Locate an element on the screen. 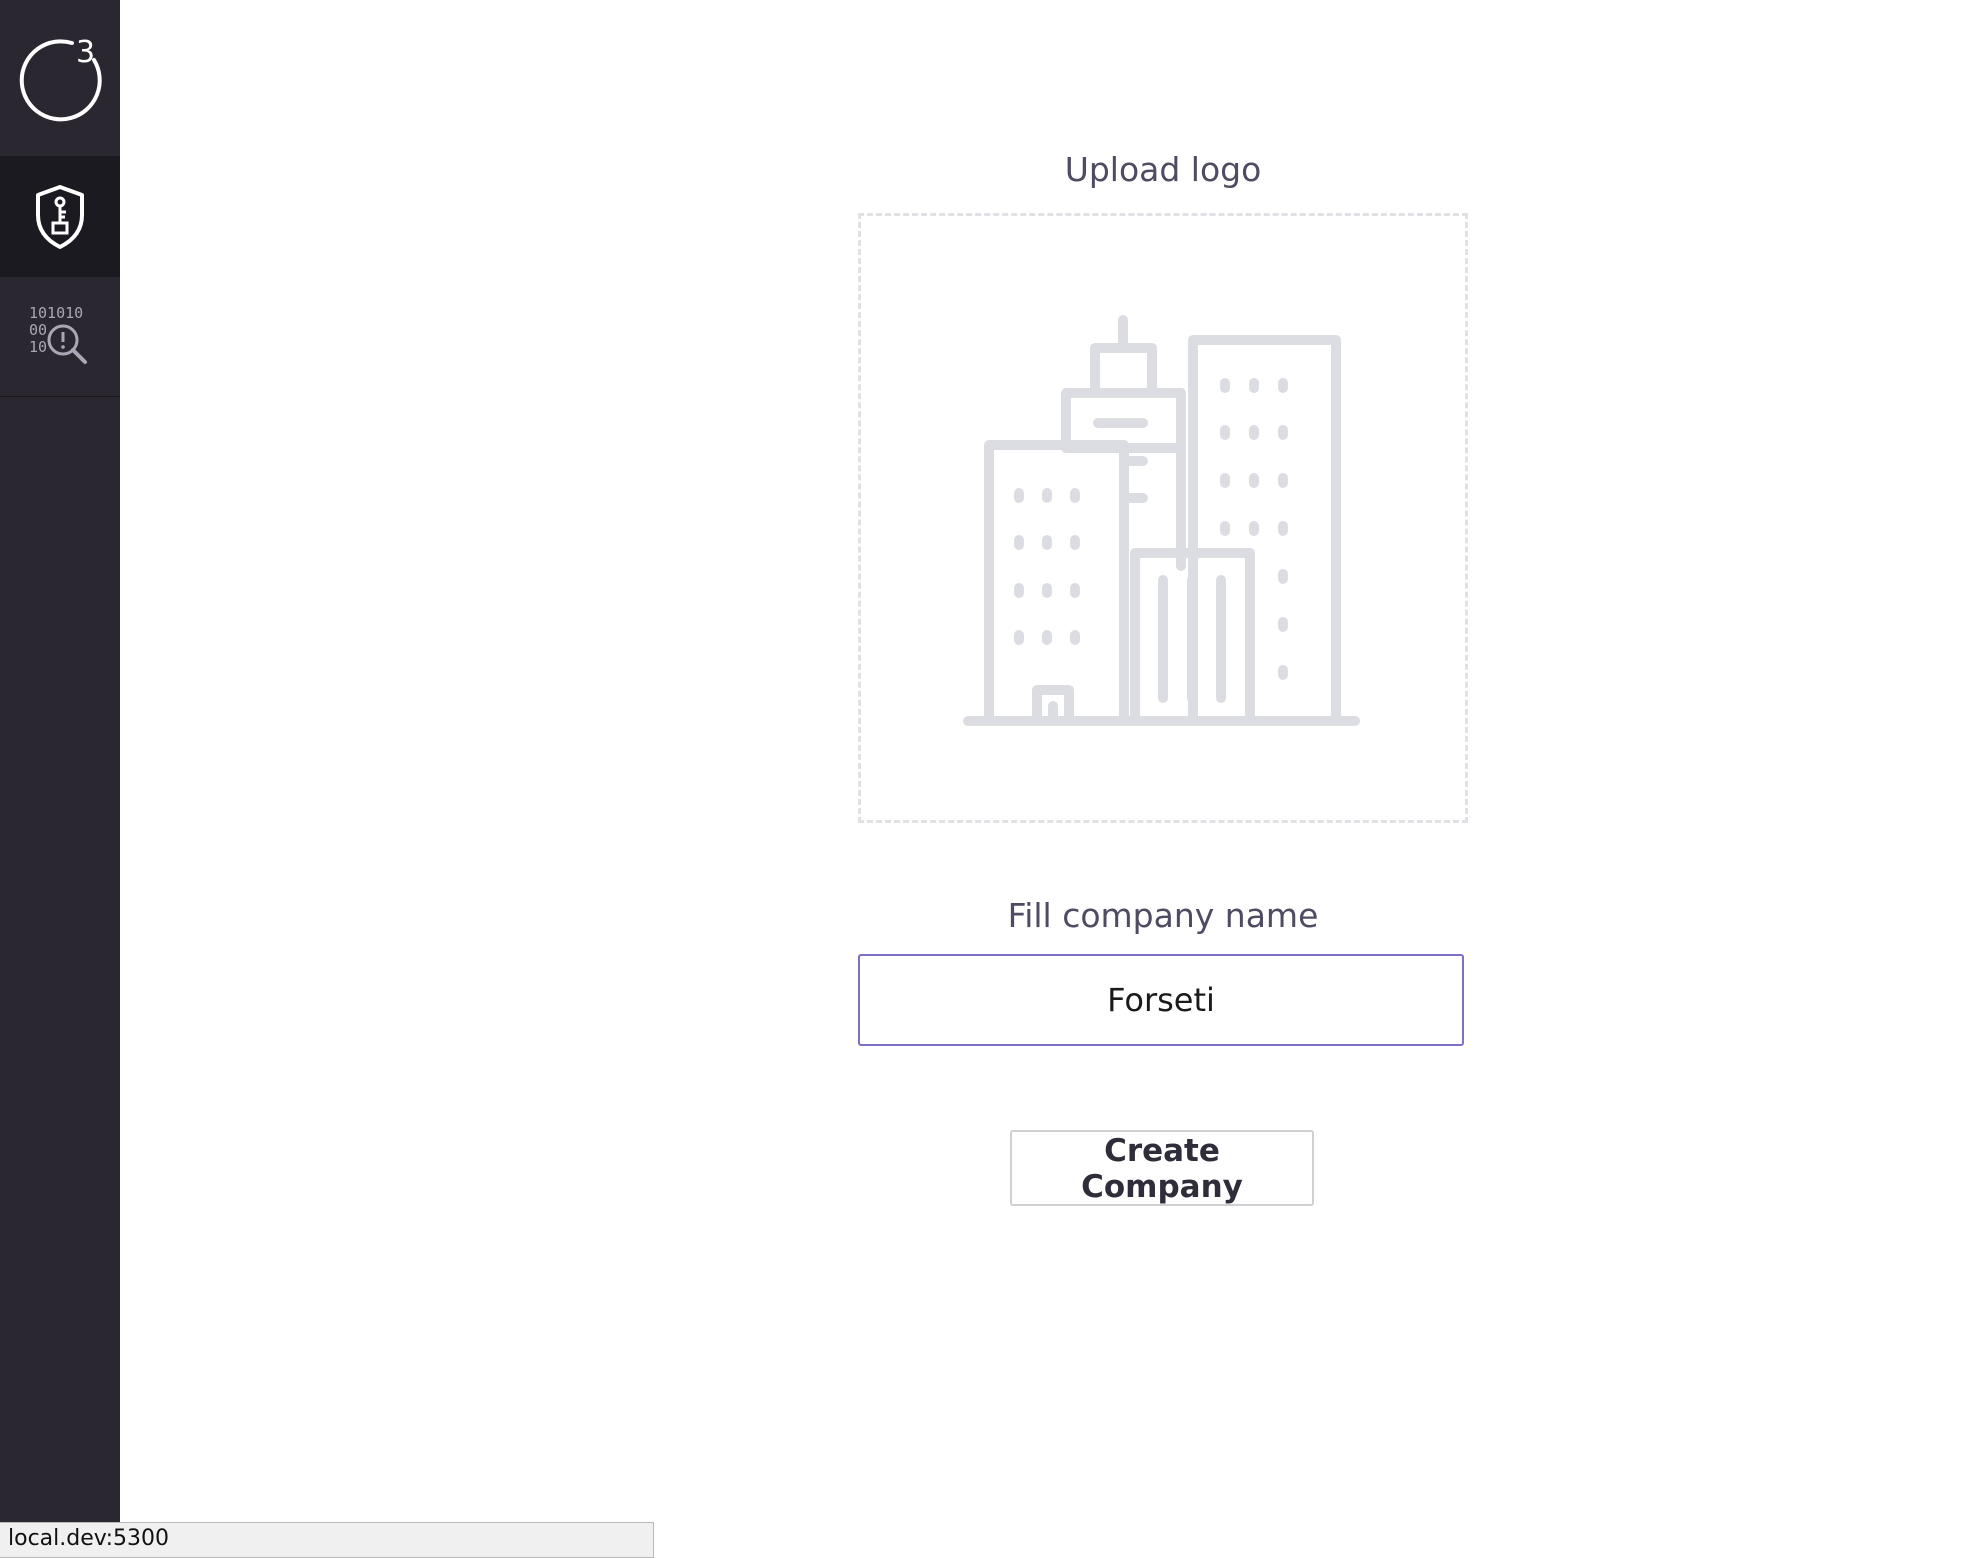 This screenshot has height=1558, width=1962. company-name-label: Fill company name is located at coordinates (1163, 915).